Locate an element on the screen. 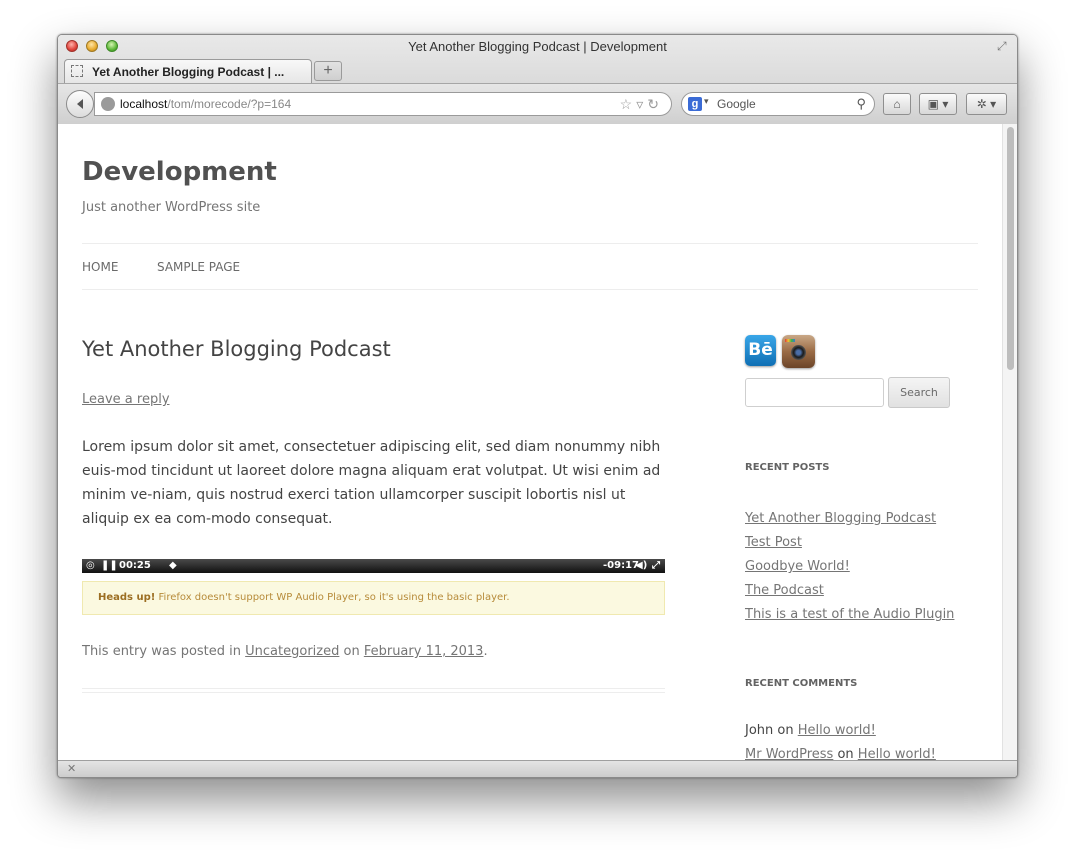 The image size is (1073, 856). recent-post-link: Yet Another Blogging Podcast is located at coordinates (849, 519).